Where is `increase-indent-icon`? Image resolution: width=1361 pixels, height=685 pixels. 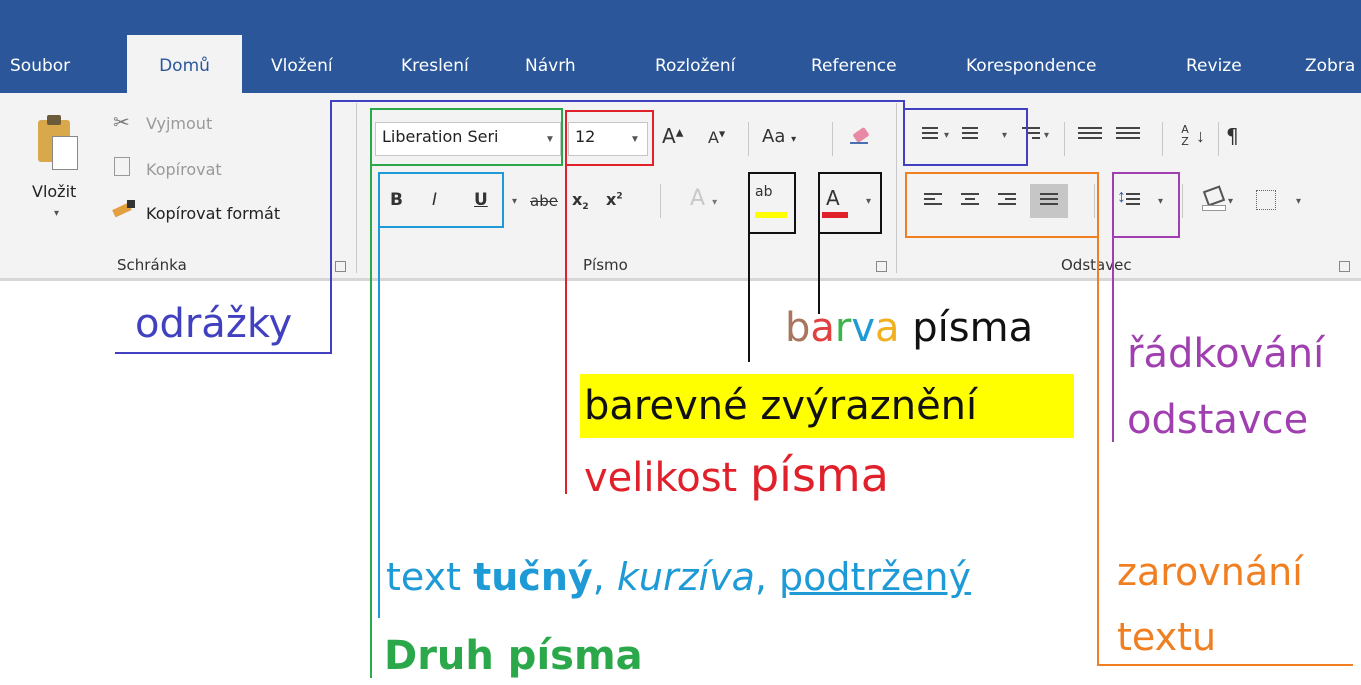
increase-indent-icon is located at coordinates (1128, 133).